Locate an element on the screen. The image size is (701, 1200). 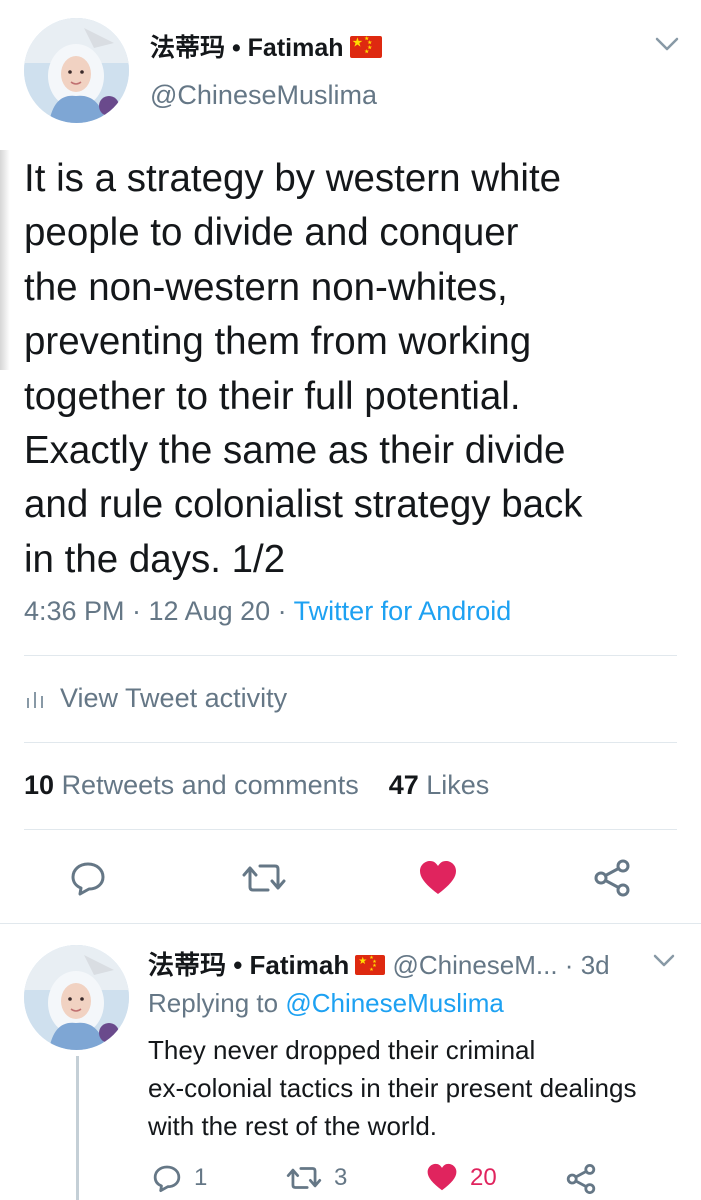
tweet-text-line: preventing them from working is located at coordinates (278, 342).